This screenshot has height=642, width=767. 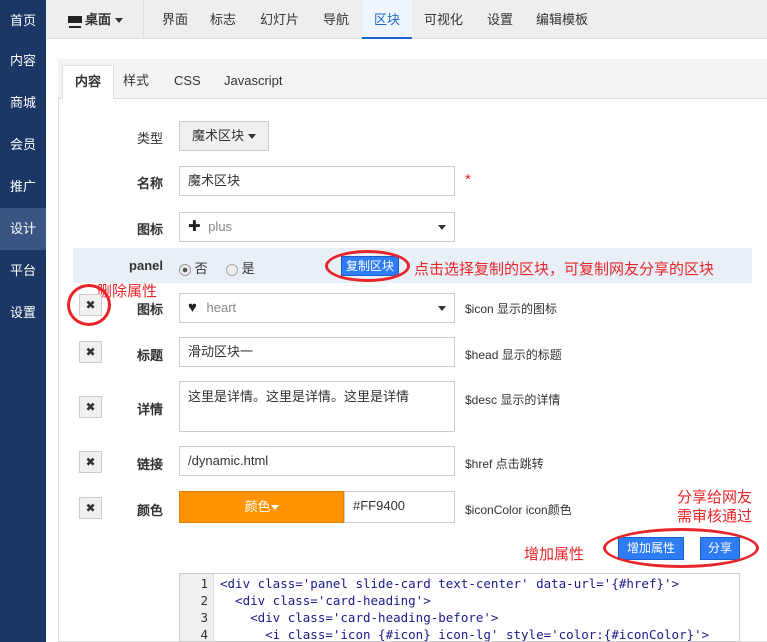 I want to click on panel-option-yes: 是, so click(x=240, y=267).